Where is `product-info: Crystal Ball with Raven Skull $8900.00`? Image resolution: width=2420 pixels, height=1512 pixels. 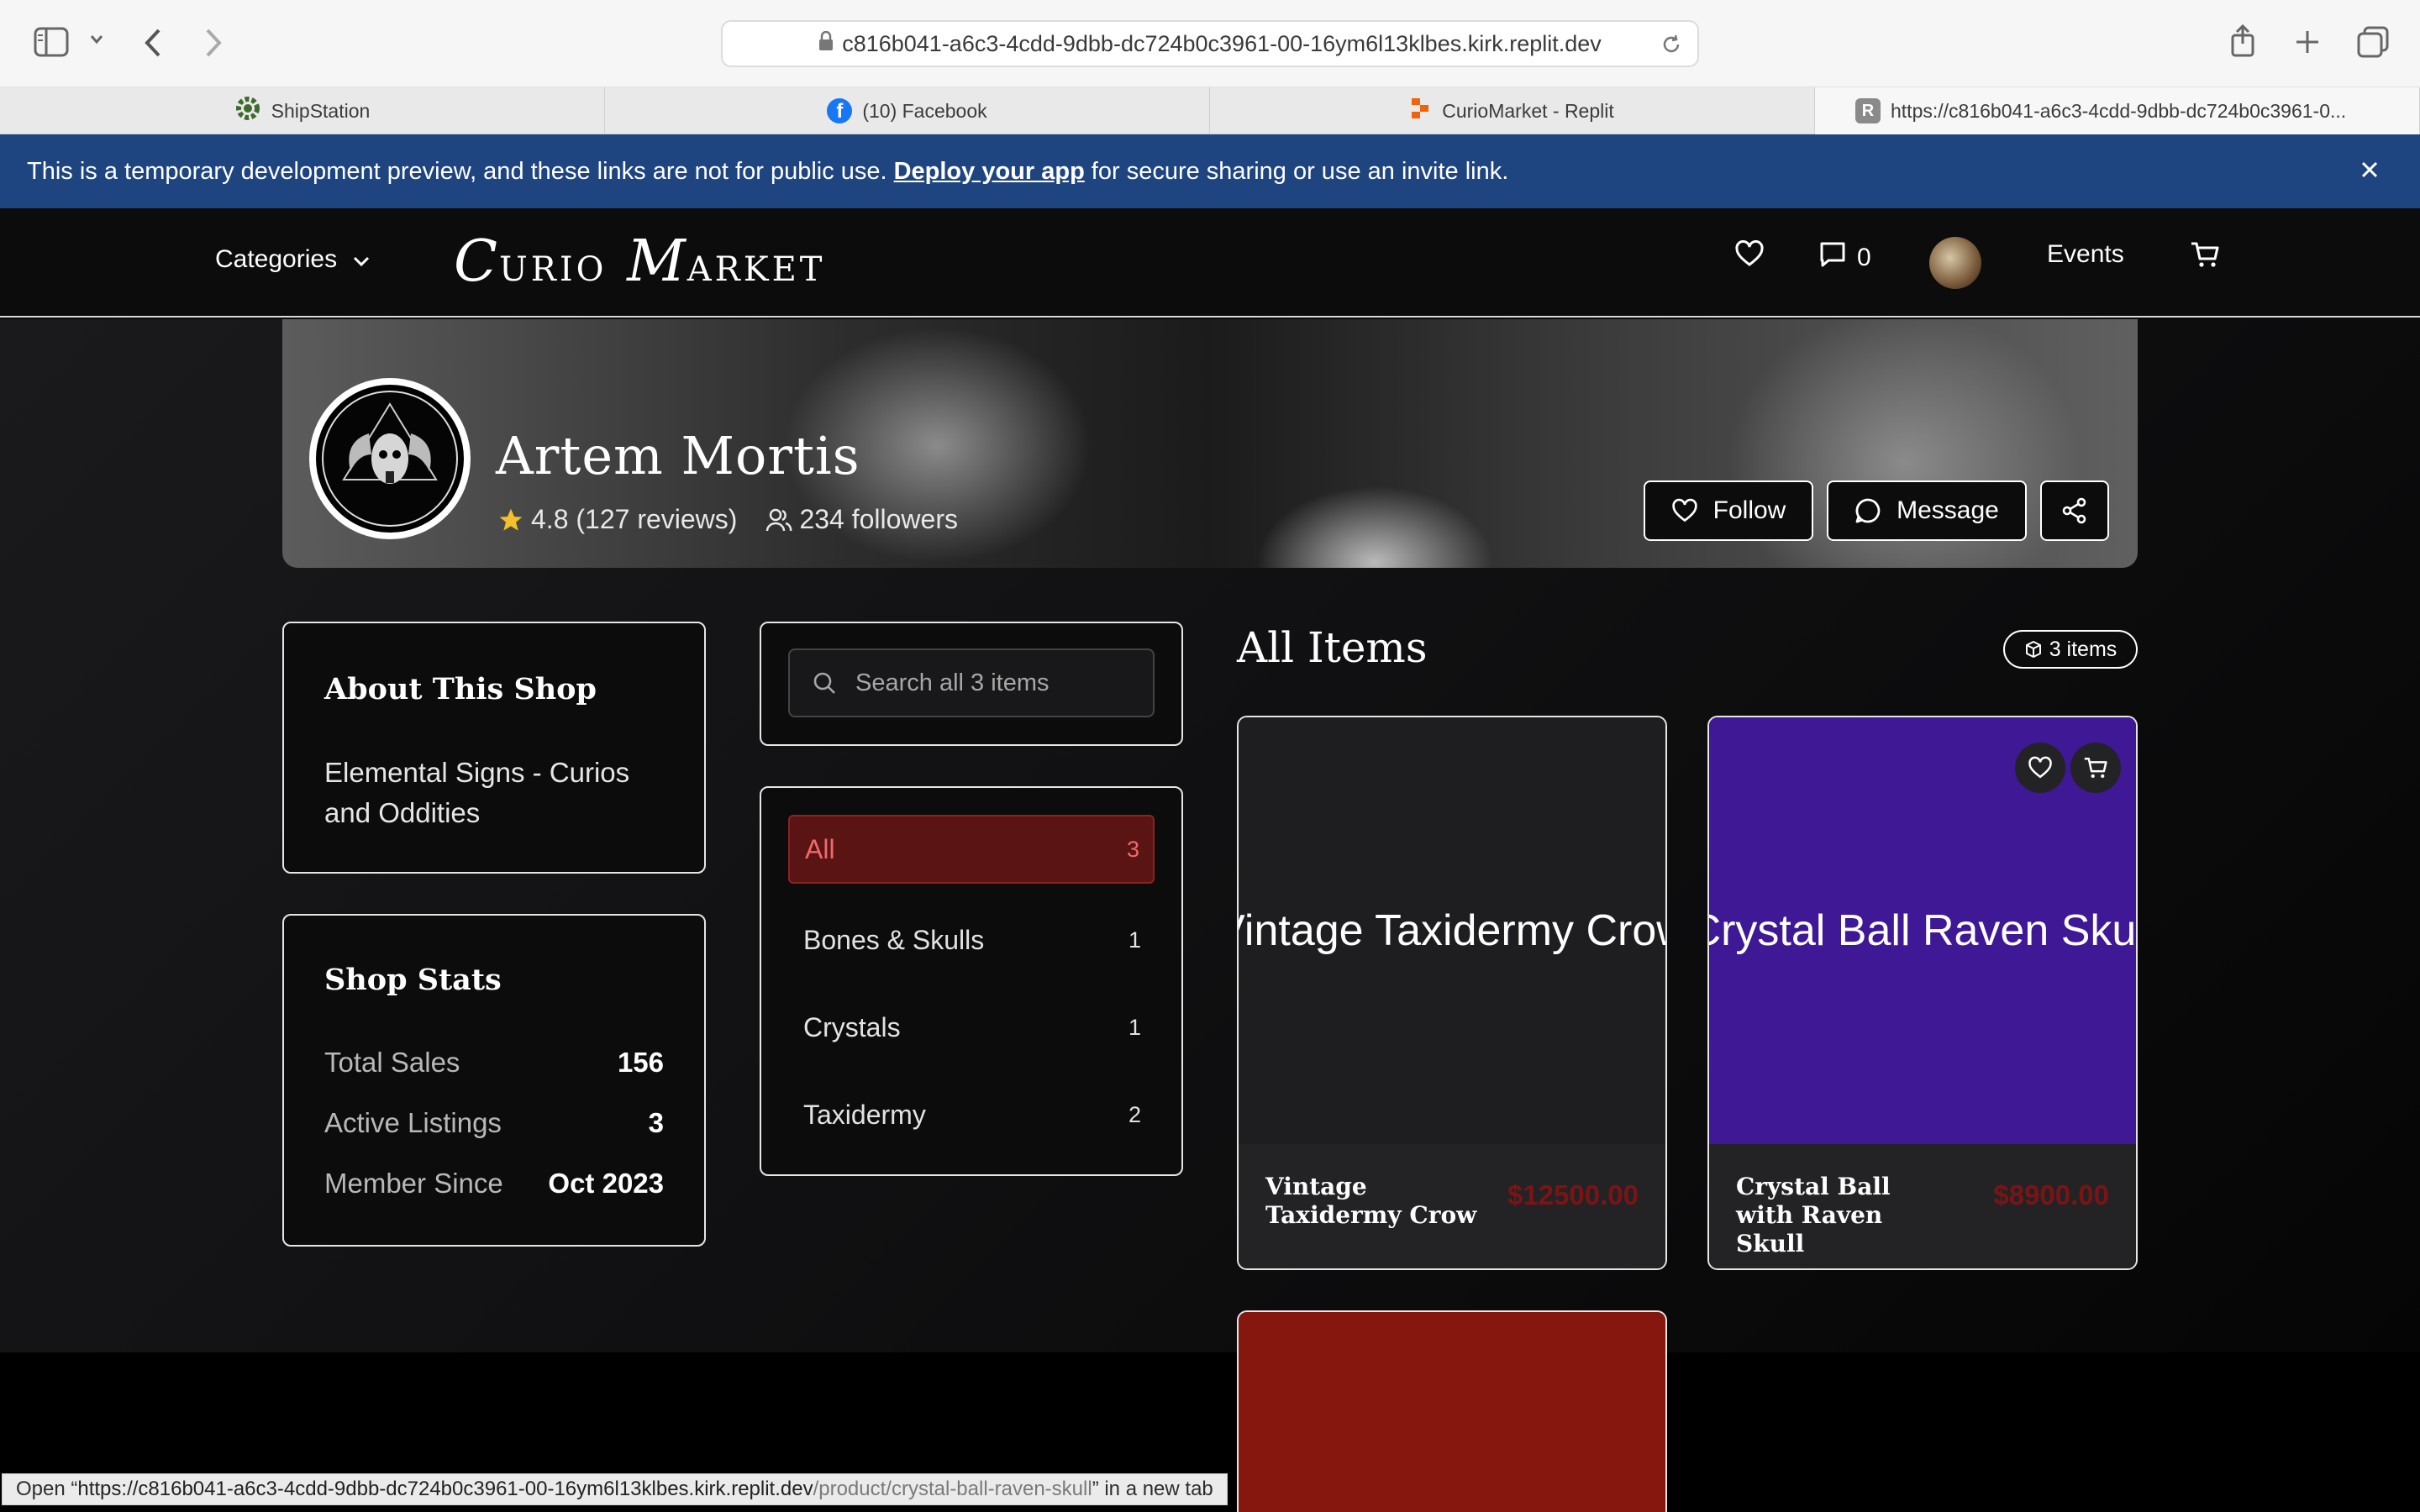
product-info: Crystal Ball with Raven Skull $8900.00 is located at coordinates (1922, 1206).